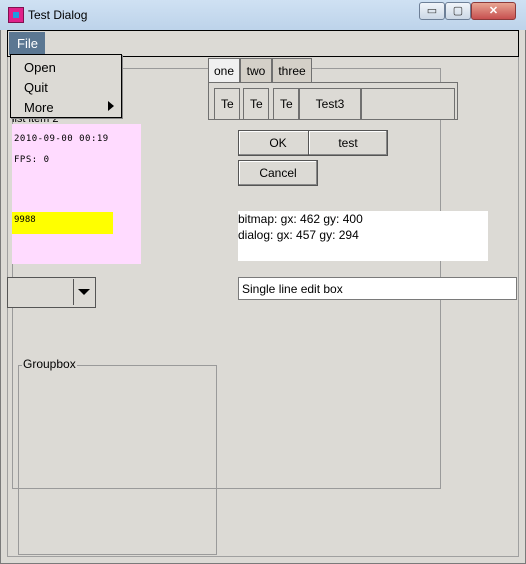 This screenshot has width=526, height=564. I want to click on tab-two: two, so click(256, 70).